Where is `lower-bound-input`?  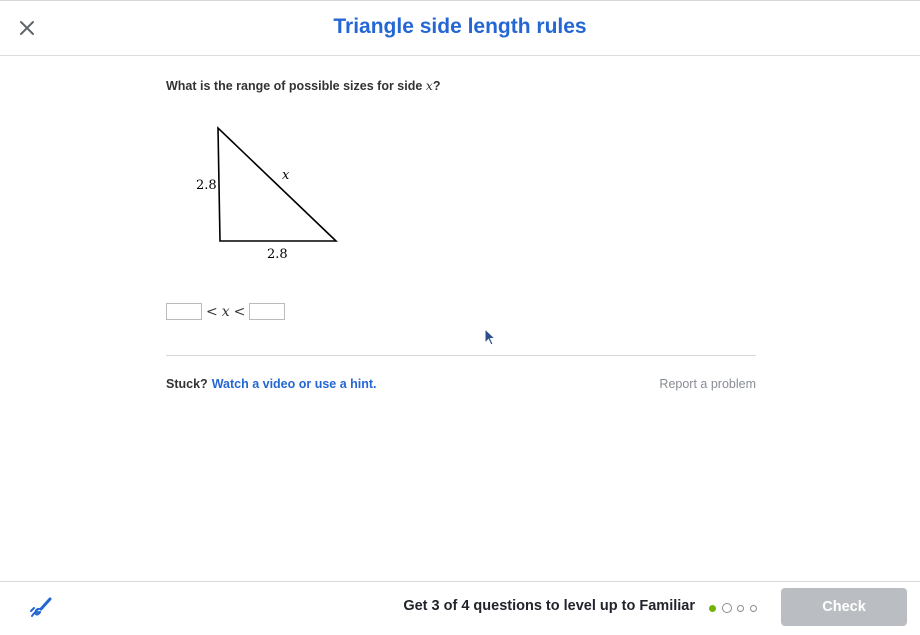 lower-bound-input is located at coordinates (184, 311).